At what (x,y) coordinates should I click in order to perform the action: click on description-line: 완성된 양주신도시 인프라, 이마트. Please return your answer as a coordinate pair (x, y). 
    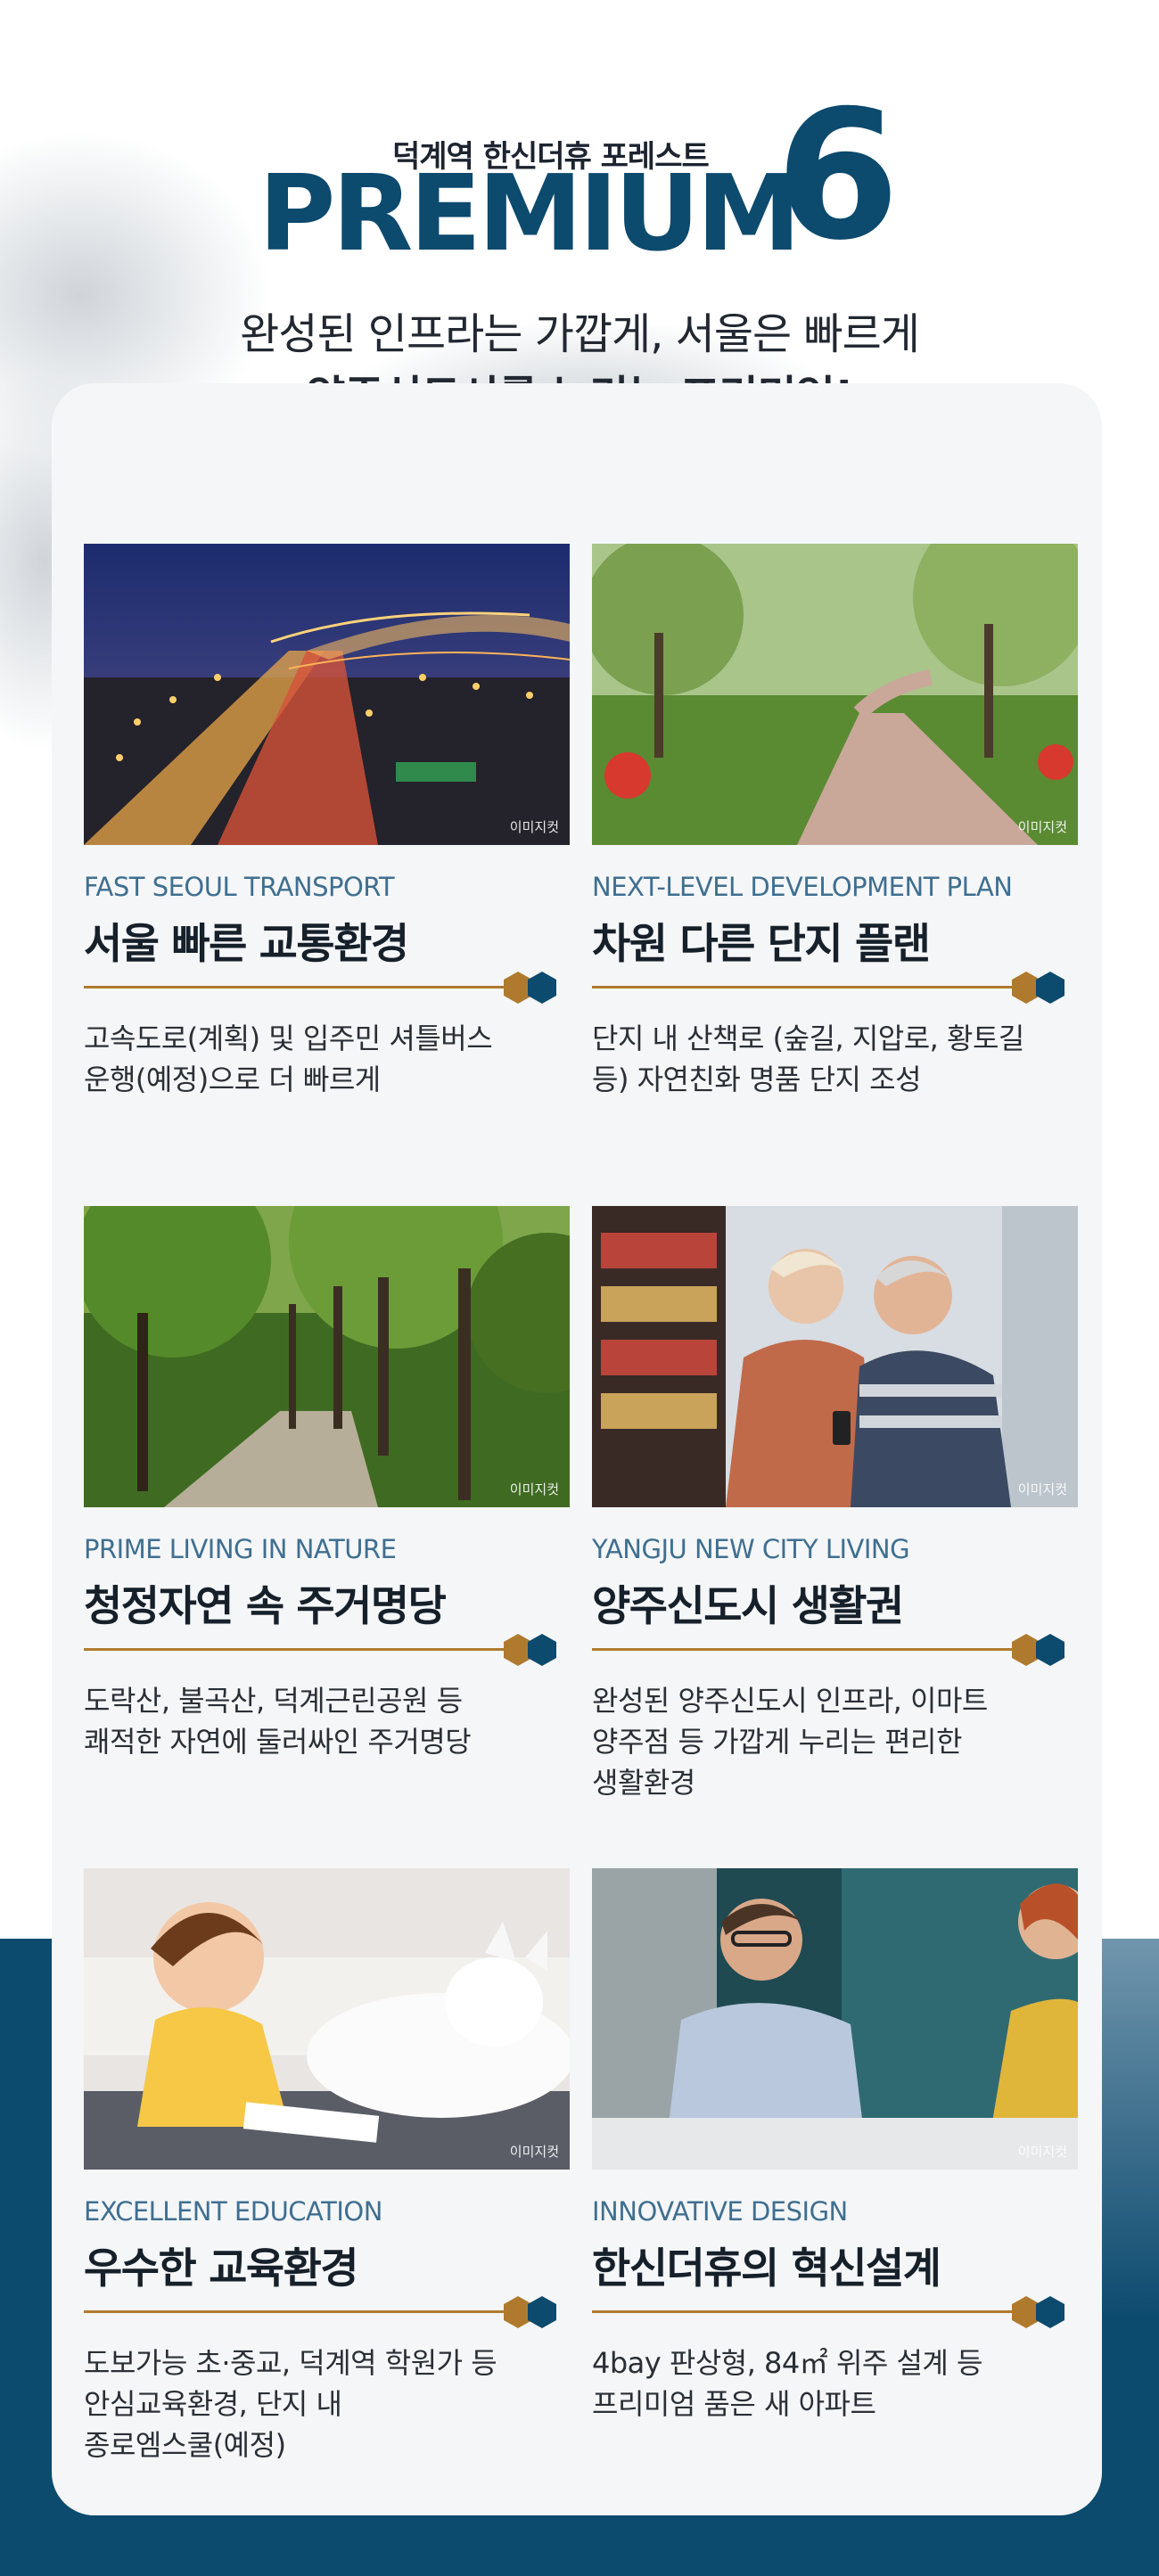
    Looking at the image, I should click on (790, 1701).